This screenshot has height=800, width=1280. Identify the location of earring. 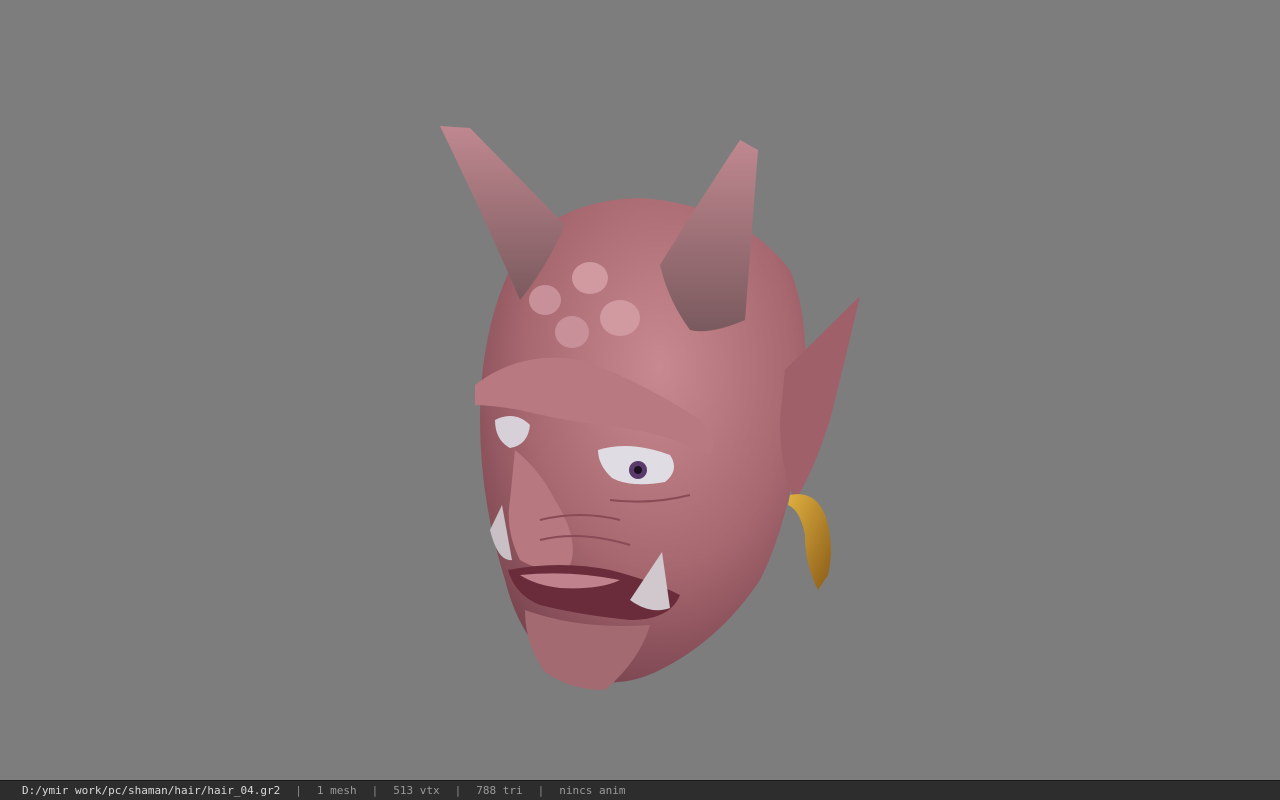
(809, 542).